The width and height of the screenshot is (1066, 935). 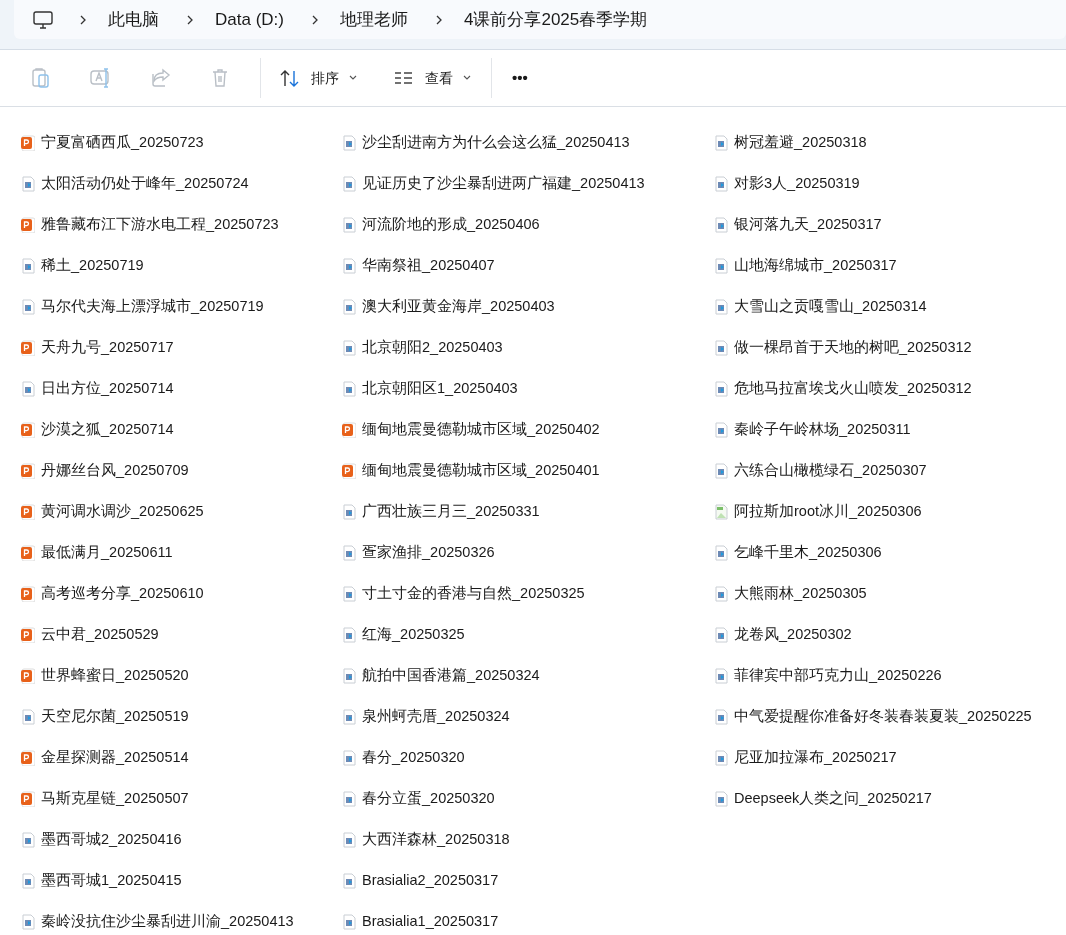 I want to click on file-item: 太阳活动仍处于峰年_20250724, so click(x=180, y=183).